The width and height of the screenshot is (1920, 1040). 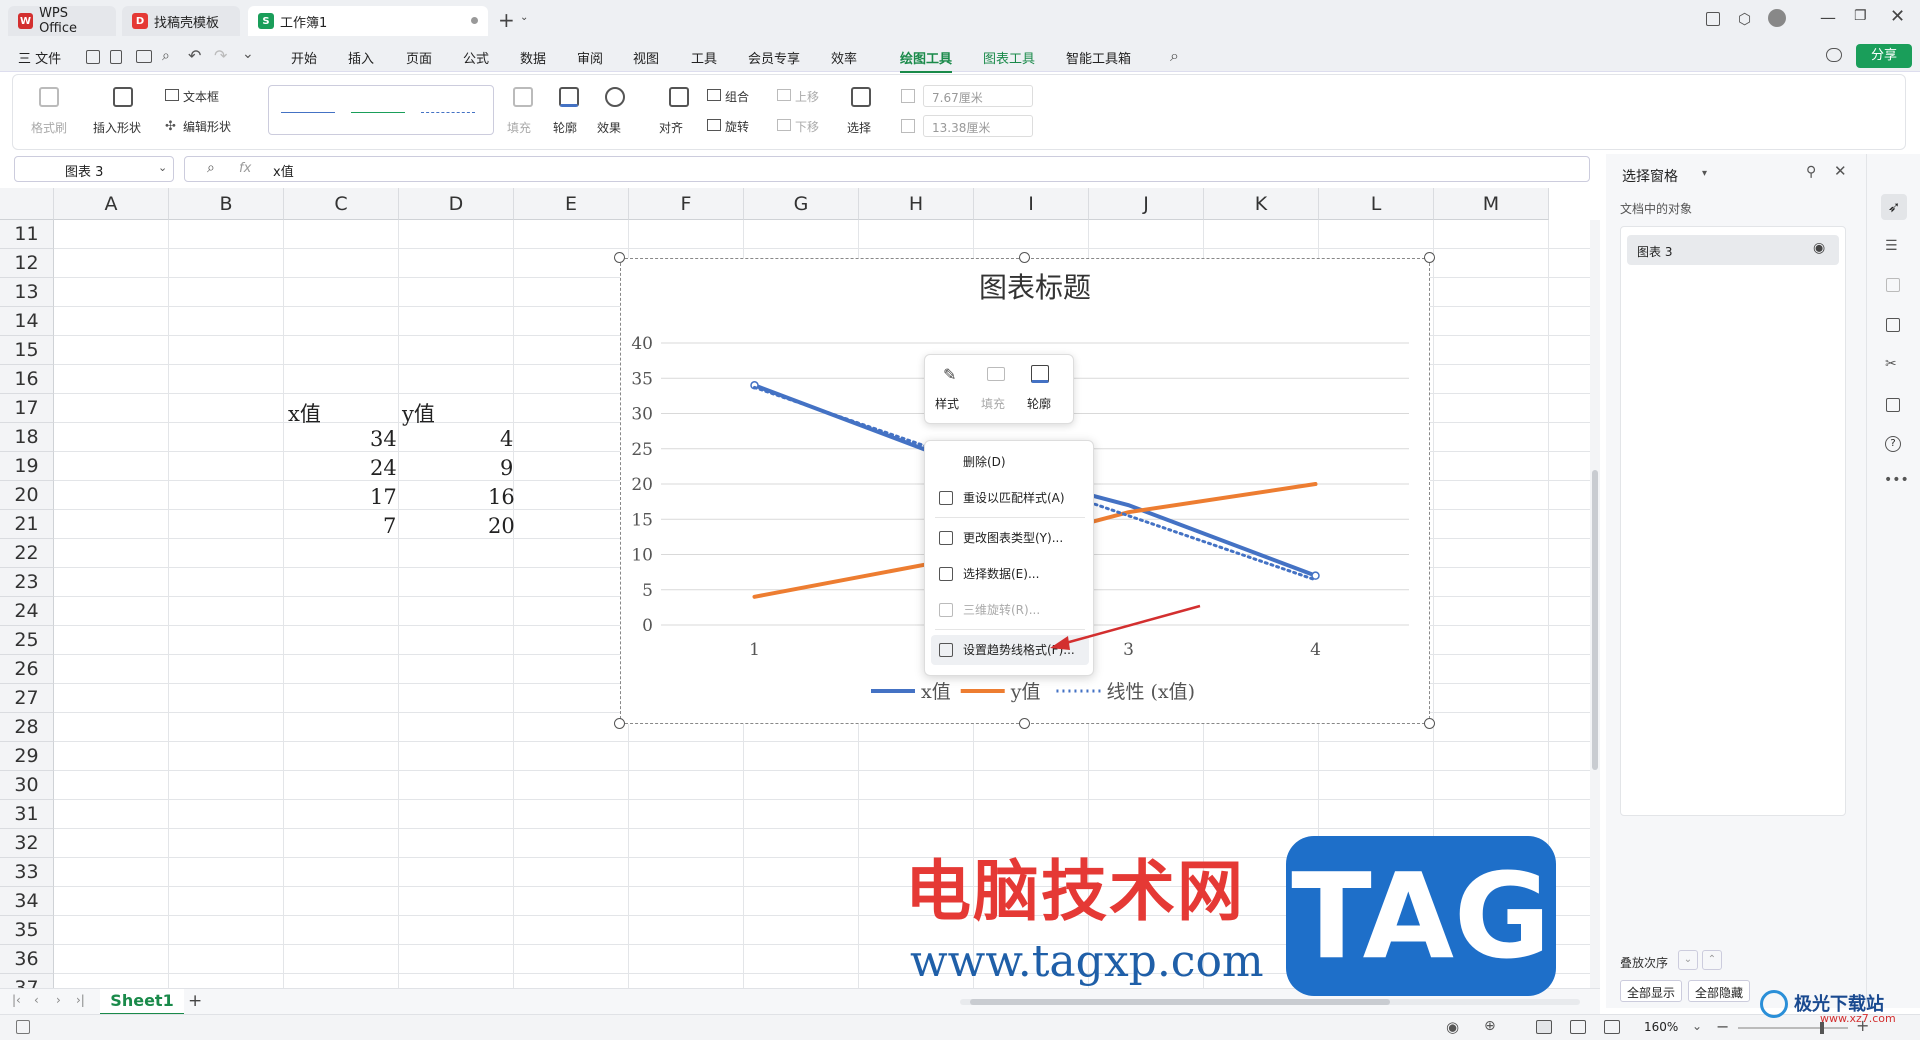 What do you see at coordinates (1024, 257) in the screenshot?
I see `resize-handle-n` at bounding box center [1024, 257].